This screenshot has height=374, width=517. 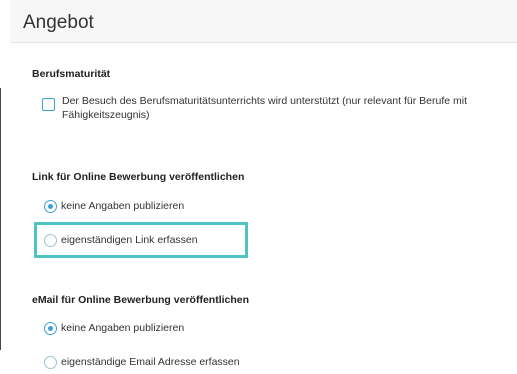 What do you see at coordinates (50, 362) in the screenshot?
I see `email-radio-eigenstaendig` at bounding box center [50, 362].